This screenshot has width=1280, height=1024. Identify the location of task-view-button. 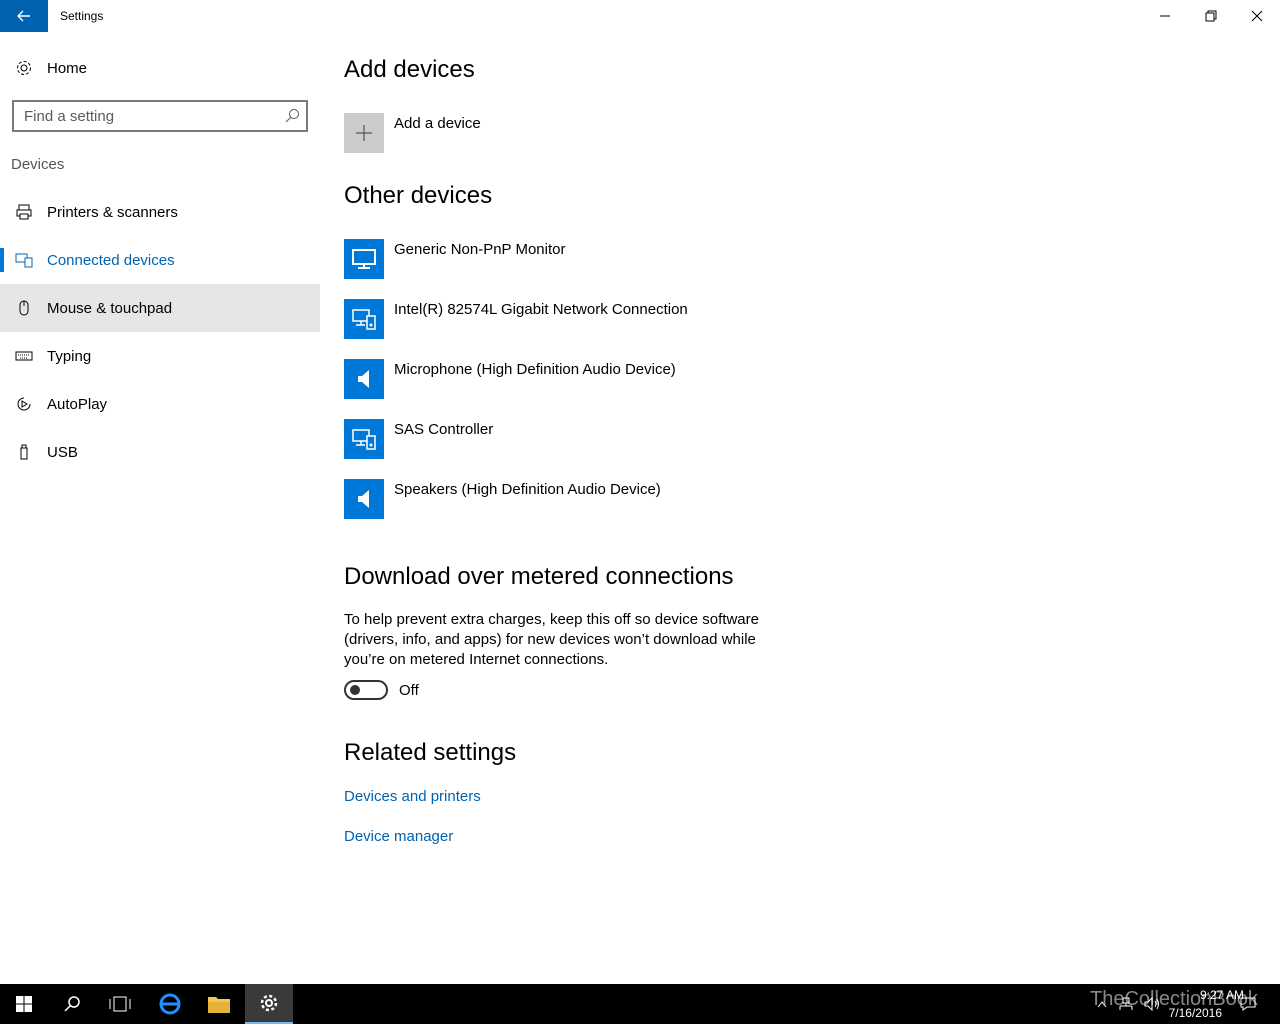
(120, 1004).